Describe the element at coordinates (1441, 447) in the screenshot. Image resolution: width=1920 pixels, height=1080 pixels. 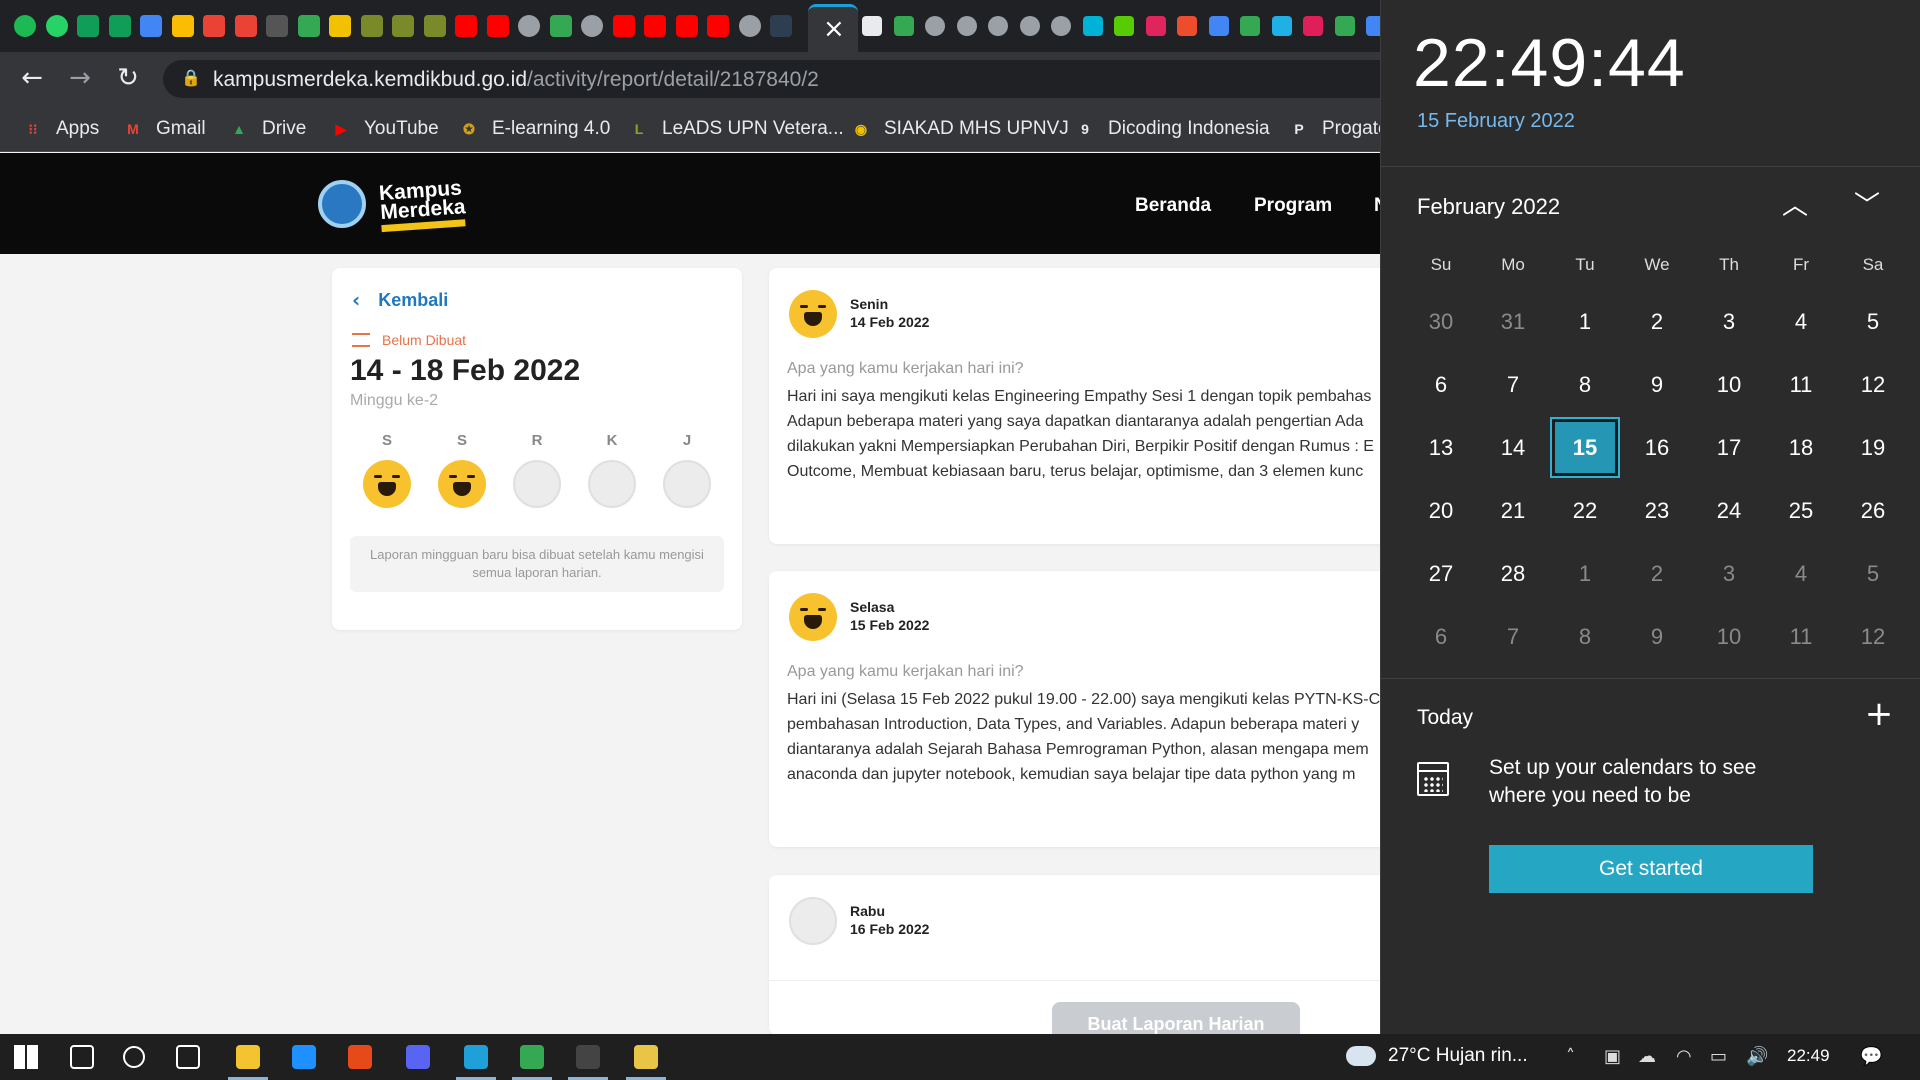
I see `calendar-day: 13` at that location.